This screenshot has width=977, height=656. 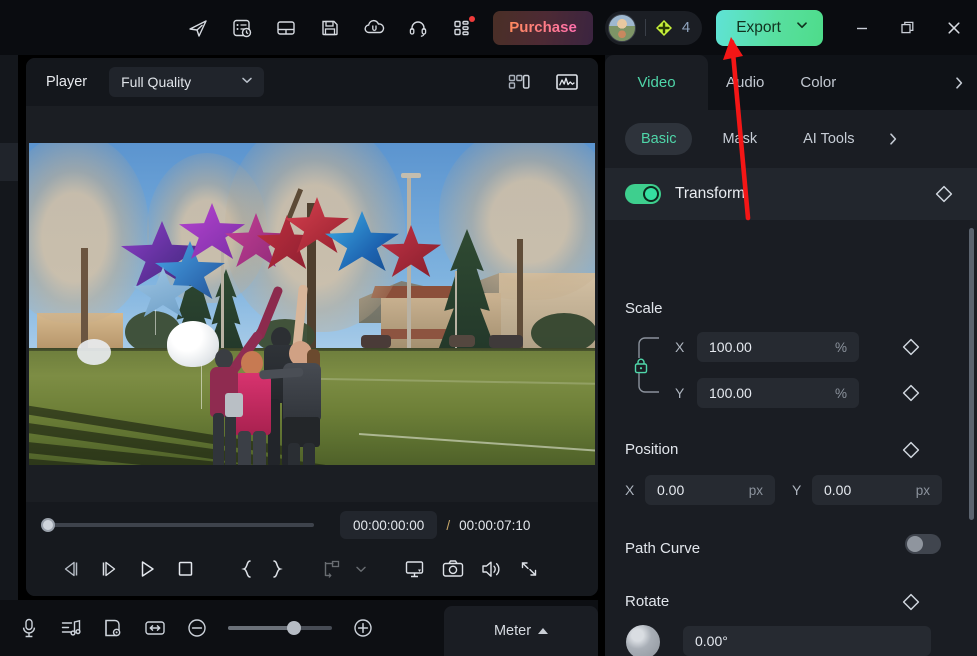 I want to click on scale-y-keyframe-icon, so click(x=911, y=393).